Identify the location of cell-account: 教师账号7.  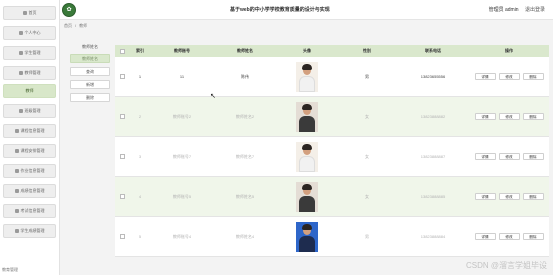
(182, 156).